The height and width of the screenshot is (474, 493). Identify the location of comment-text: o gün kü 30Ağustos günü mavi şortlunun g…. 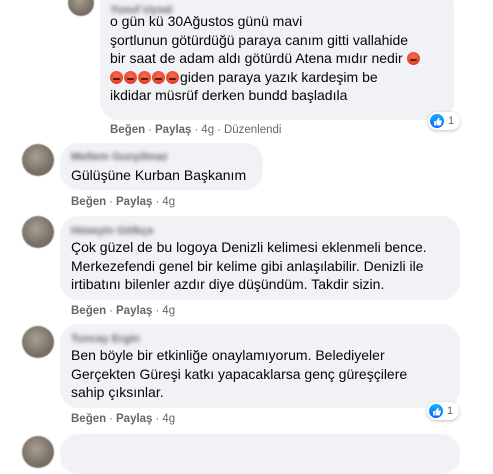
(280, 58).